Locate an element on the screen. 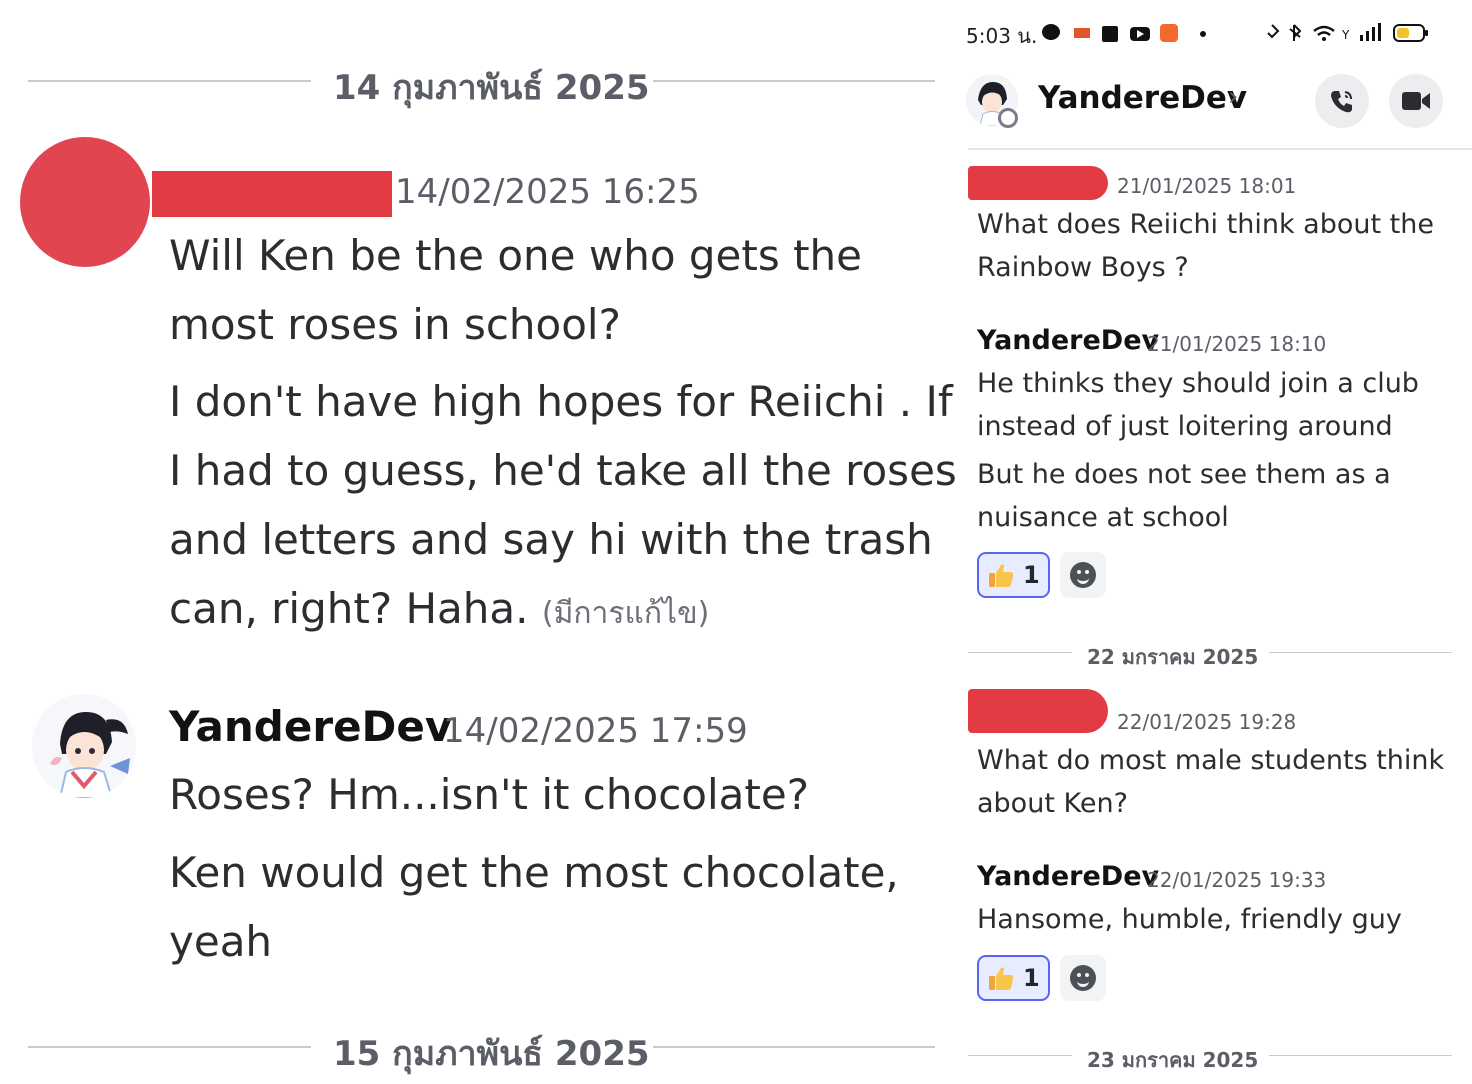 This screenshot has height=1084, width=1472. message-timestamp: 22/01/2025 19:33 is located at coordinates (1237, 880).